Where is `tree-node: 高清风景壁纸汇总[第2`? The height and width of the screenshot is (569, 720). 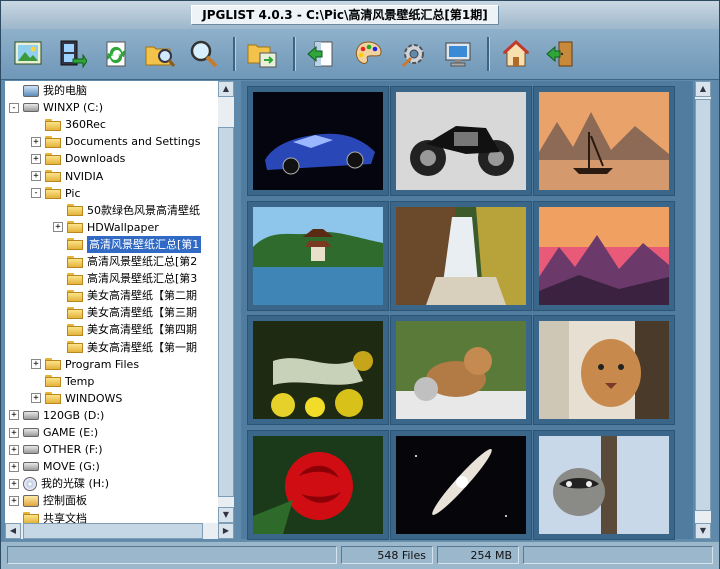 tree-node: 高清风景壁纸汇总[第2 is located at coordinates (125, 261).